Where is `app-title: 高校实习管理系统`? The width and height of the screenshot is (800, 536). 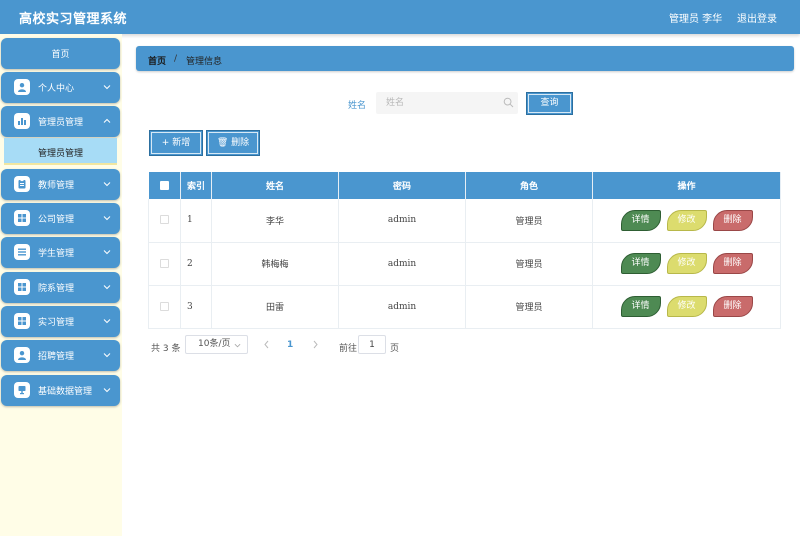
app-title: 高校实习管理系统 is located at coordinates (73, 19).